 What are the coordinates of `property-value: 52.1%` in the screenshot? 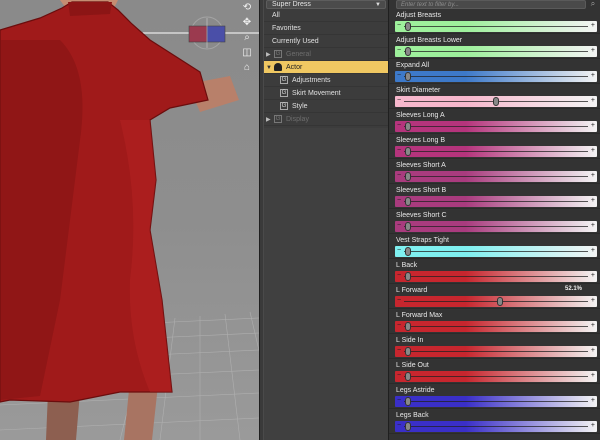 It's located at (573, 289).